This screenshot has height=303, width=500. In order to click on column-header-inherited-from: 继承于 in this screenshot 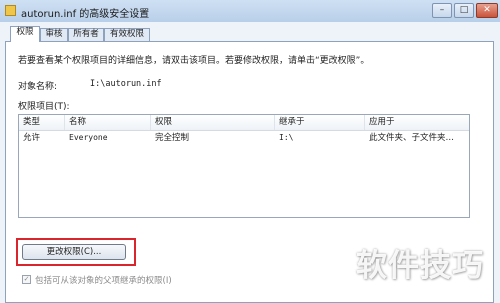, I will do `click(320, 122)`.